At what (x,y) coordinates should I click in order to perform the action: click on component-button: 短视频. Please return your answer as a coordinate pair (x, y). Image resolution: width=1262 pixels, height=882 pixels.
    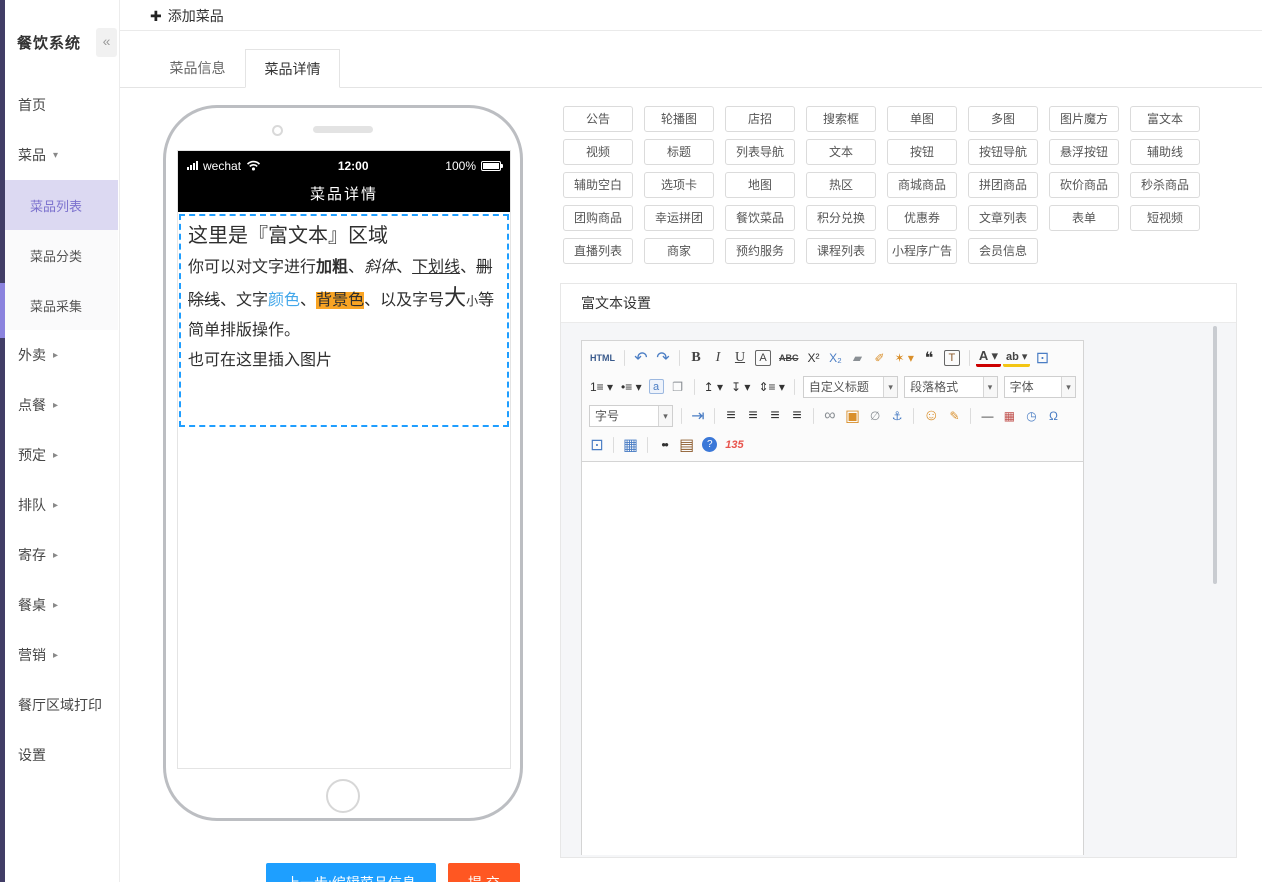
    Looking at the image, I should click on (1165, 218).